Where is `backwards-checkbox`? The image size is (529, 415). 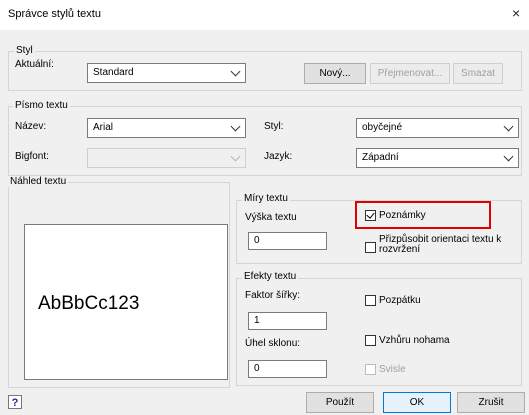 backwards-checkbox is located at coordinates (370, 300).